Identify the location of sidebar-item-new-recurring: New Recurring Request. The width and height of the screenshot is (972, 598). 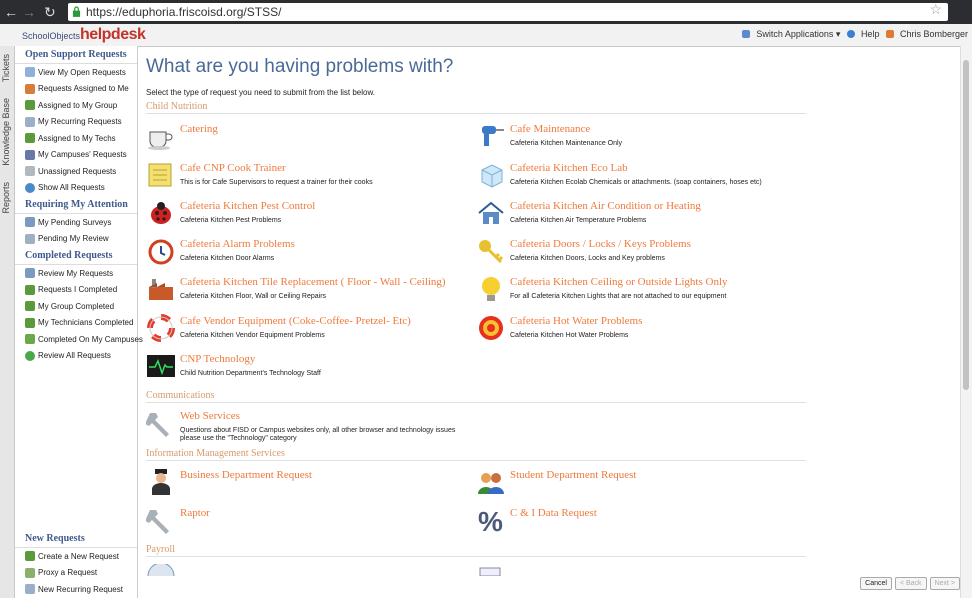
(76, 589).